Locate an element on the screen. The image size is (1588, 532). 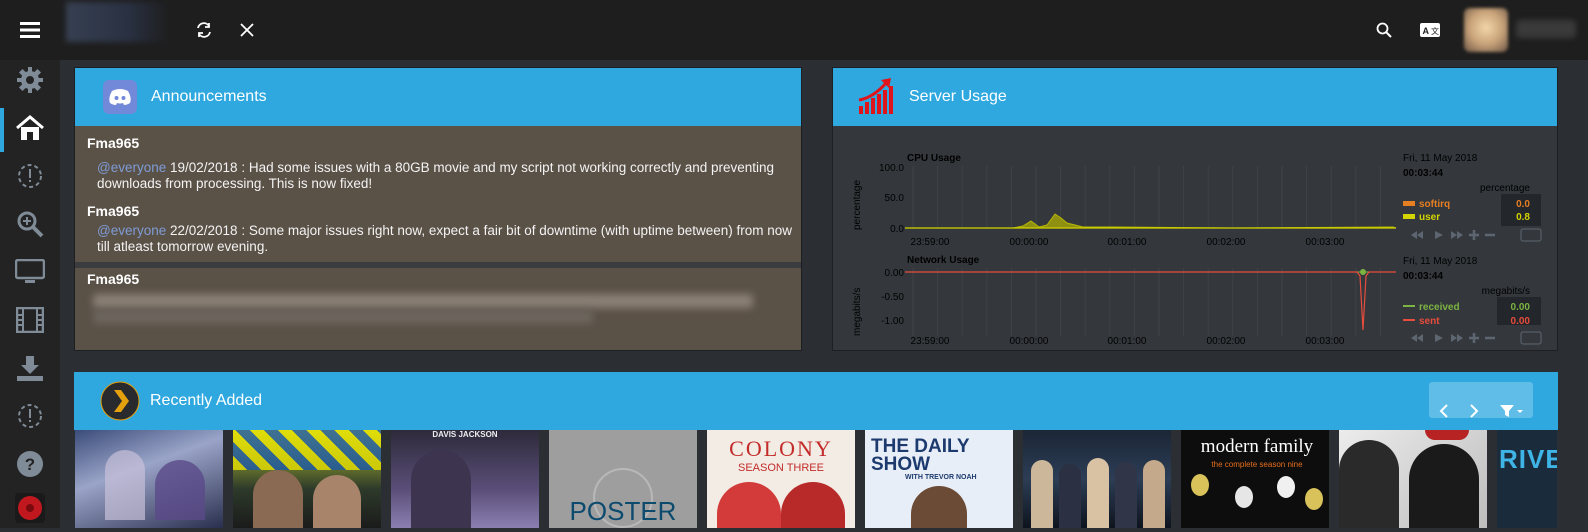
sidebar-item-movies is located at coordinates (30, 320).